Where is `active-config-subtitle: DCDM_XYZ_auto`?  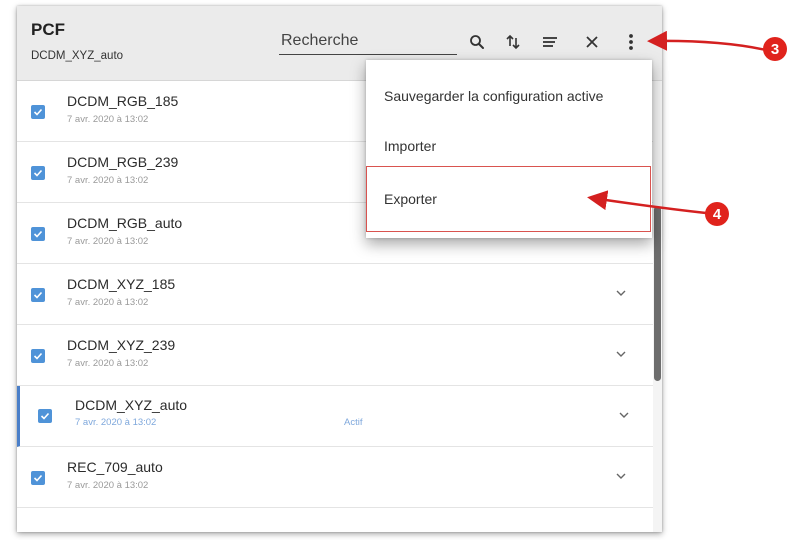 active-config-subtitle: DCDM_XYZ_auto is located at coordinates (77, 56).